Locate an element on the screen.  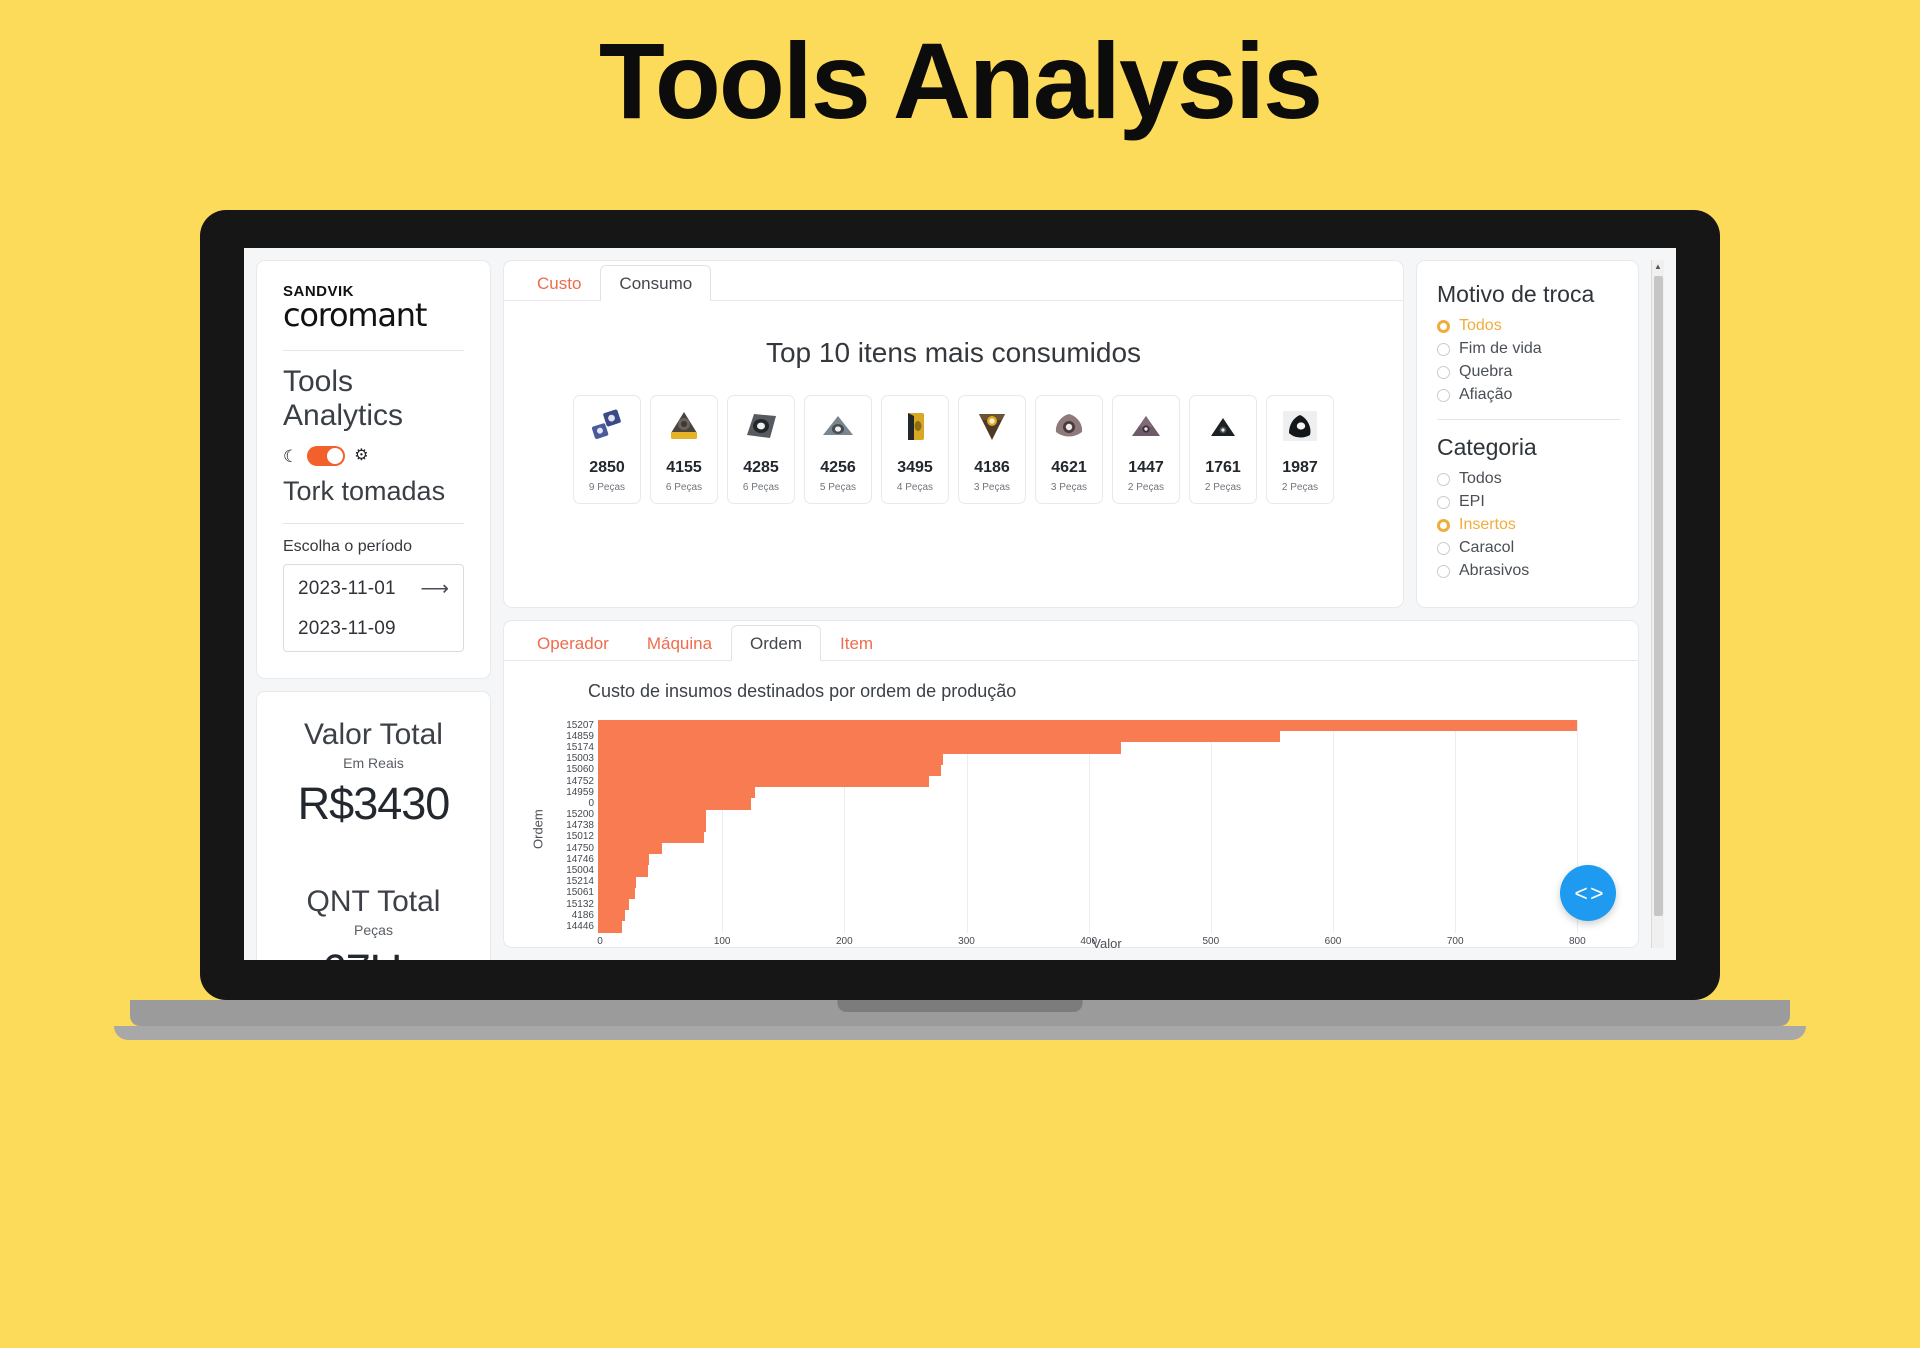
tab-maquina: Máquina is located at coordinates (679, 643).